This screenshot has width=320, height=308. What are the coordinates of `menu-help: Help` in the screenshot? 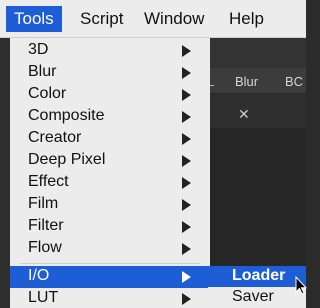 It's located at (246, 19).